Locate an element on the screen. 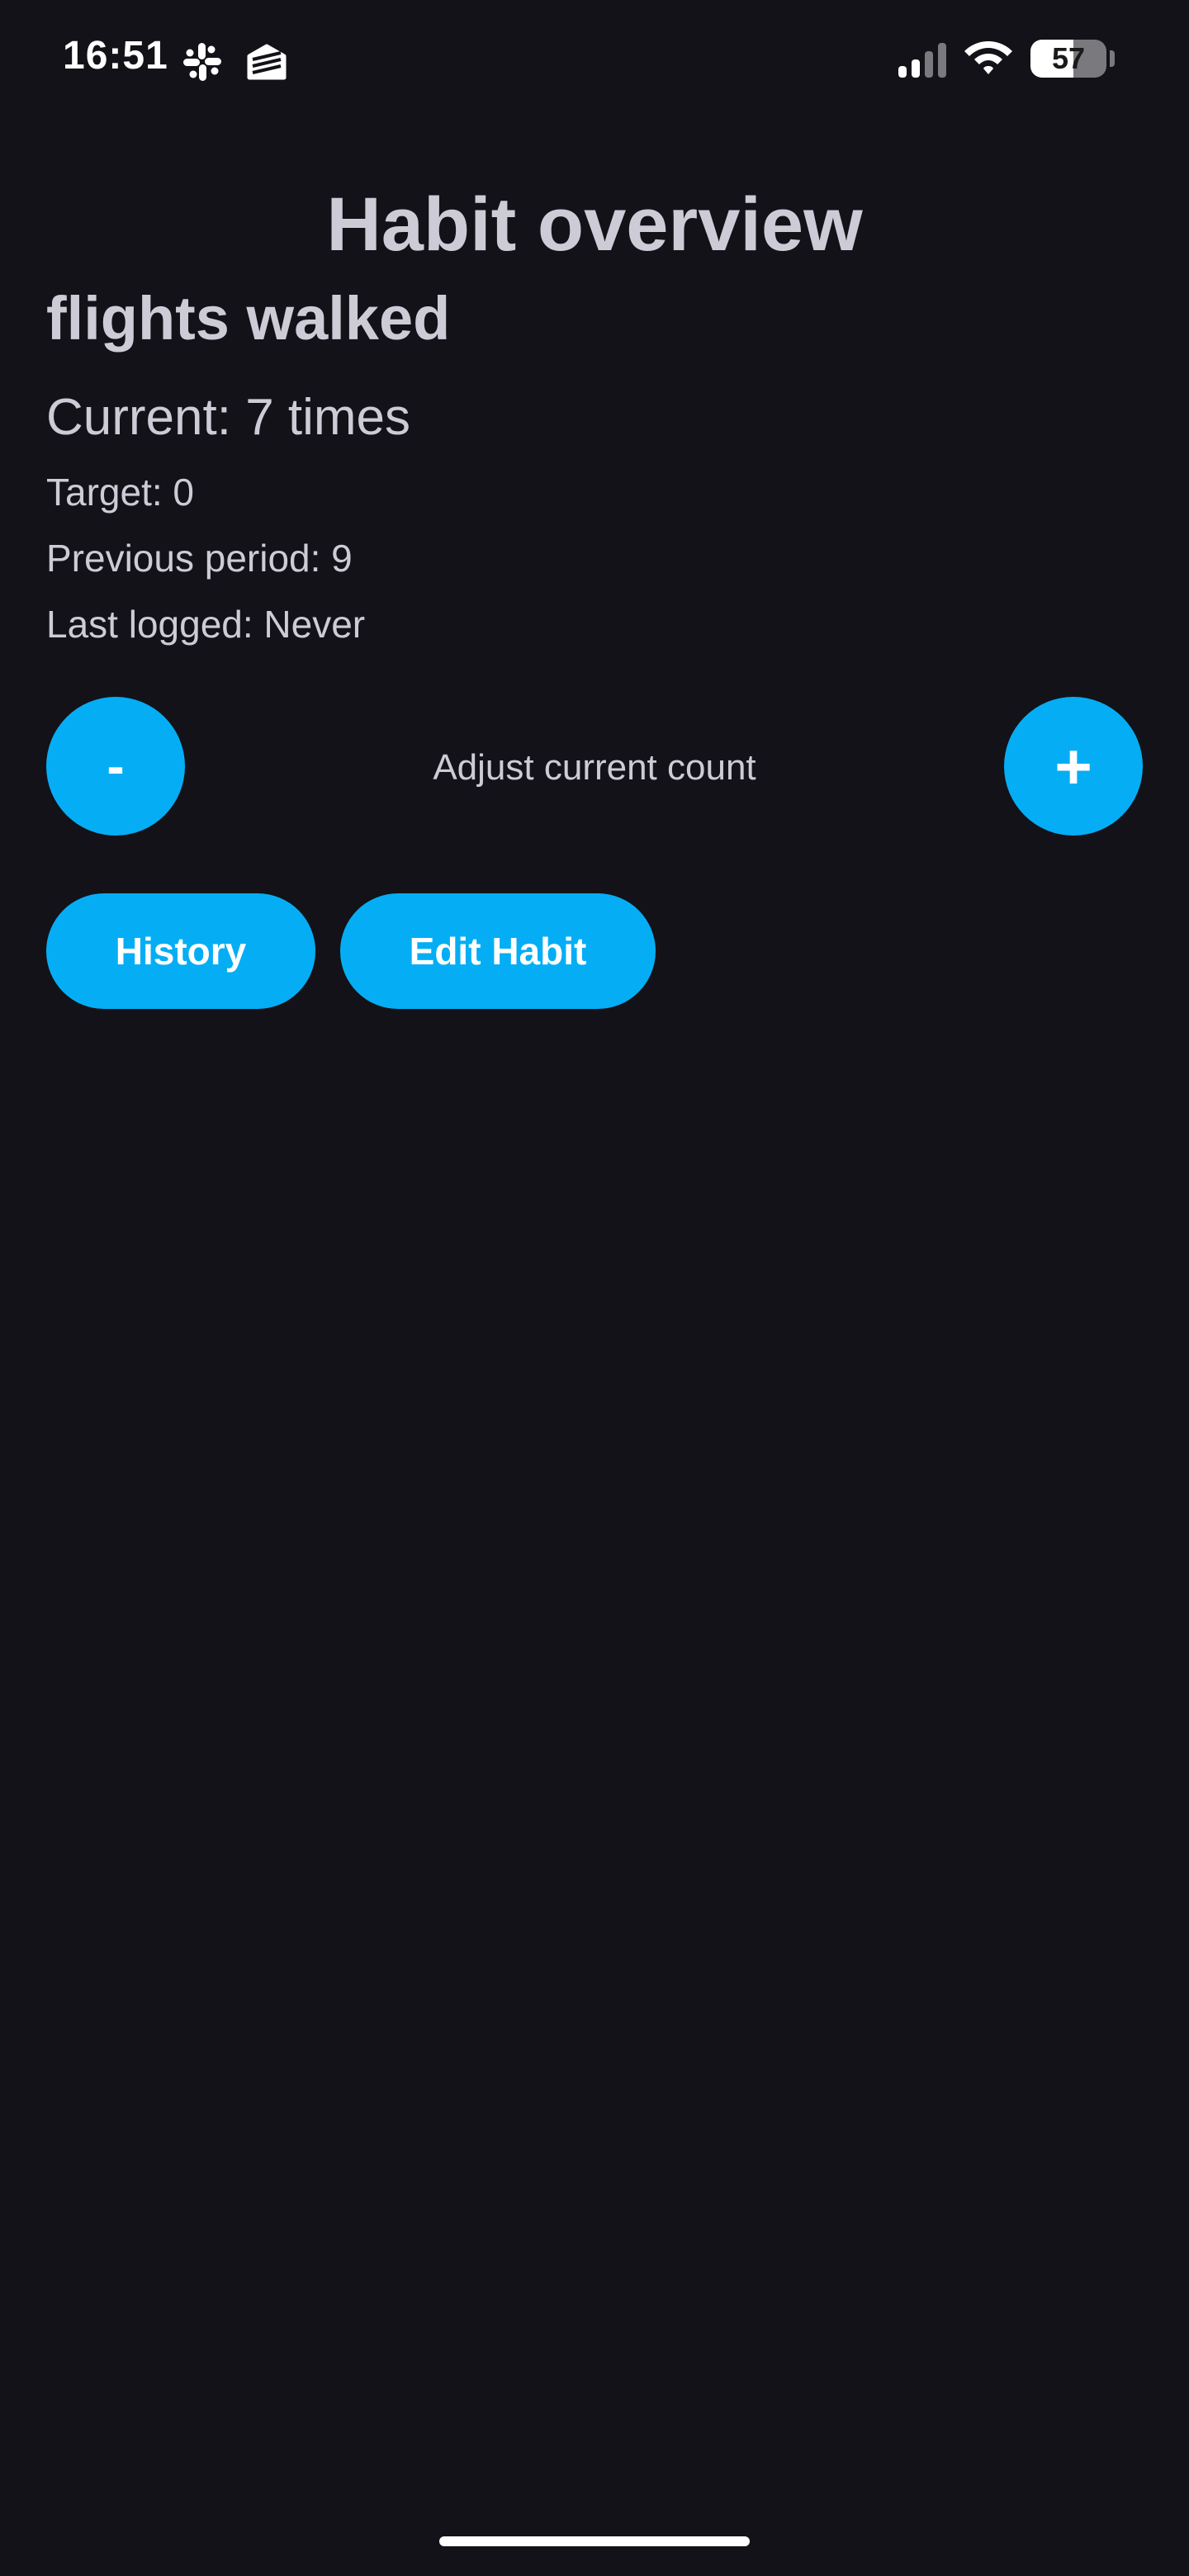 The image size is (1189, 2576). wifi-icon is located at coordinates (988, 57).